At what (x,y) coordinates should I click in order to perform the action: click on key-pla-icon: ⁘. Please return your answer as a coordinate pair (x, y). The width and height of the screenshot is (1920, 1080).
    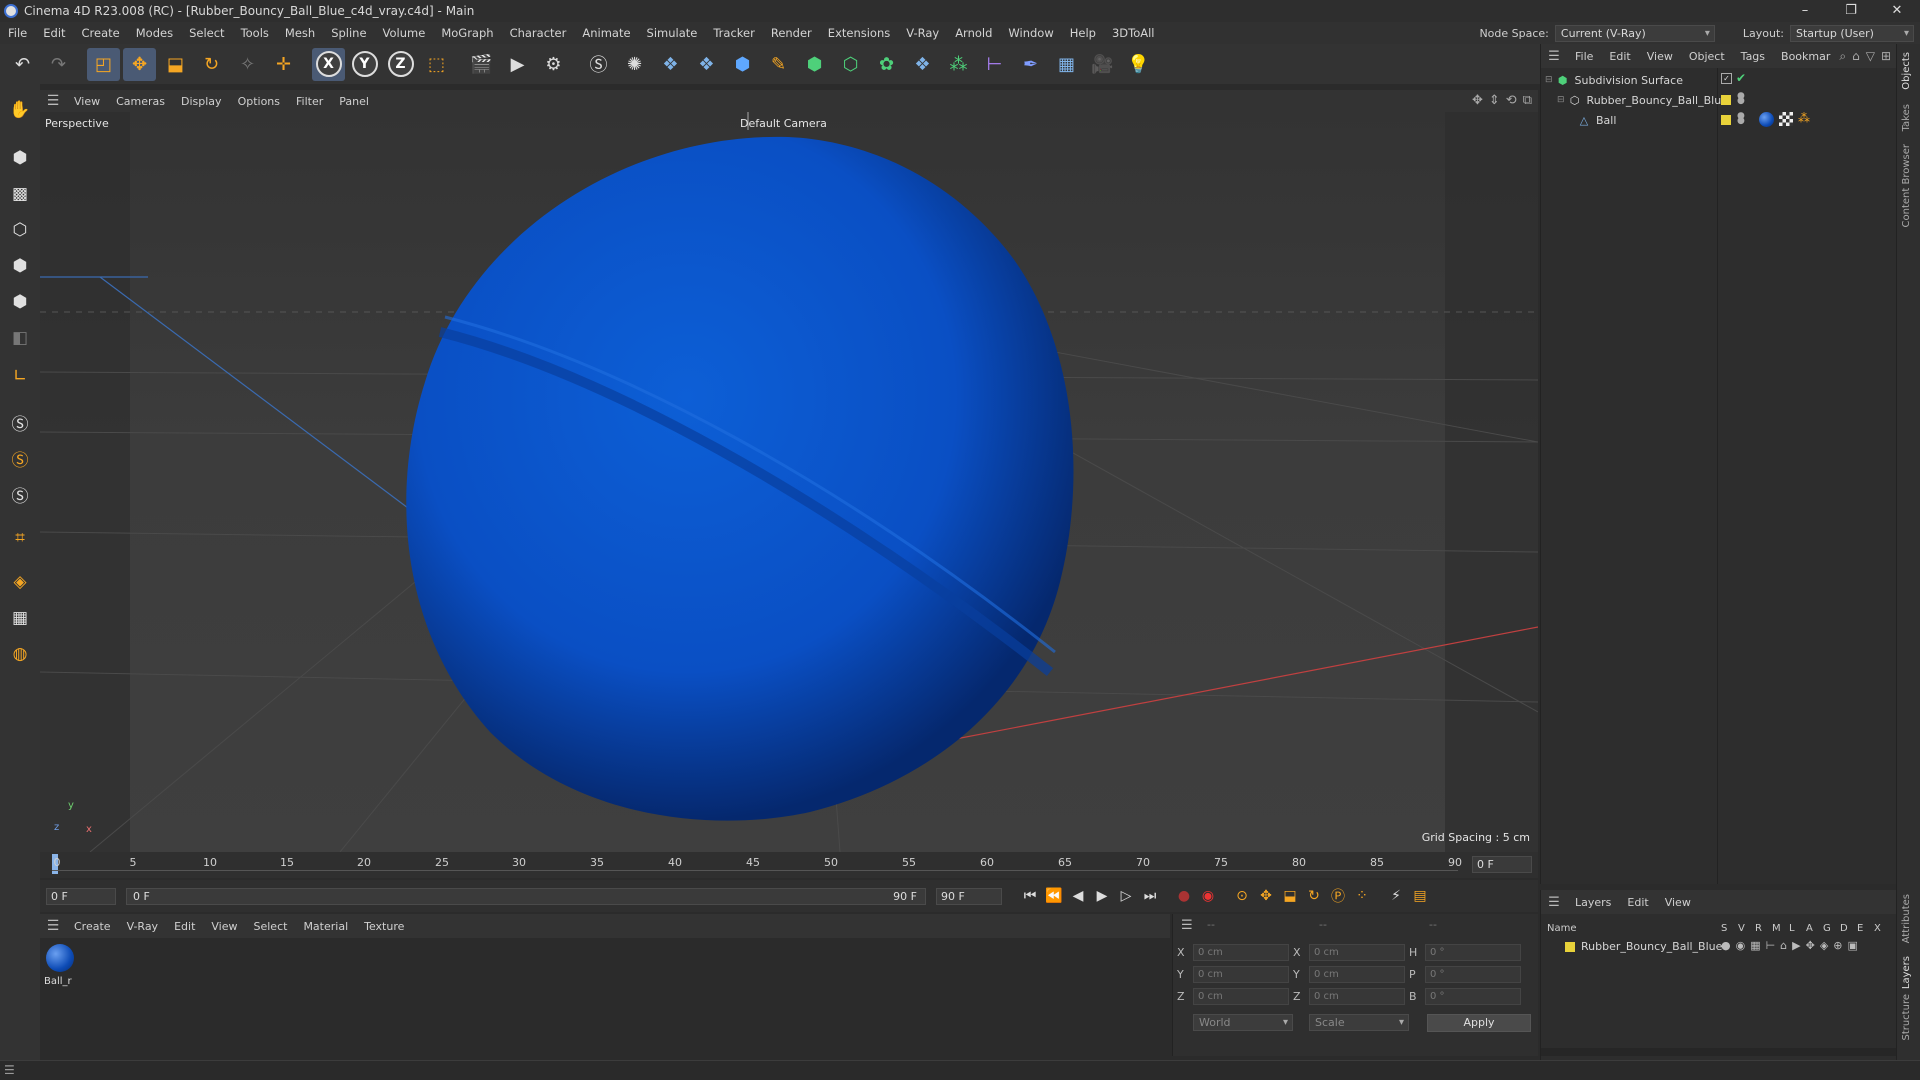
    Looking at the image, I should click on (1362, 896).